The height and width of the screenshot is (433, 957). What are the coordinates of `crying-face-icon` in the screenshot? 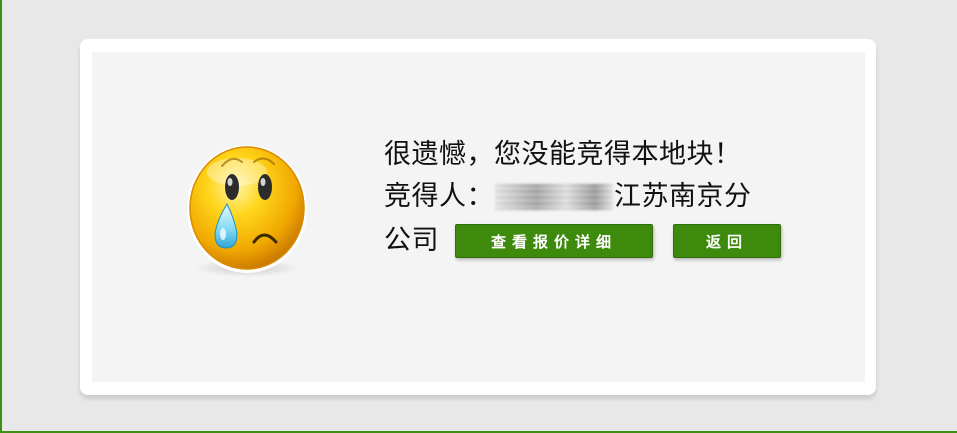 It's located at (247, 211).